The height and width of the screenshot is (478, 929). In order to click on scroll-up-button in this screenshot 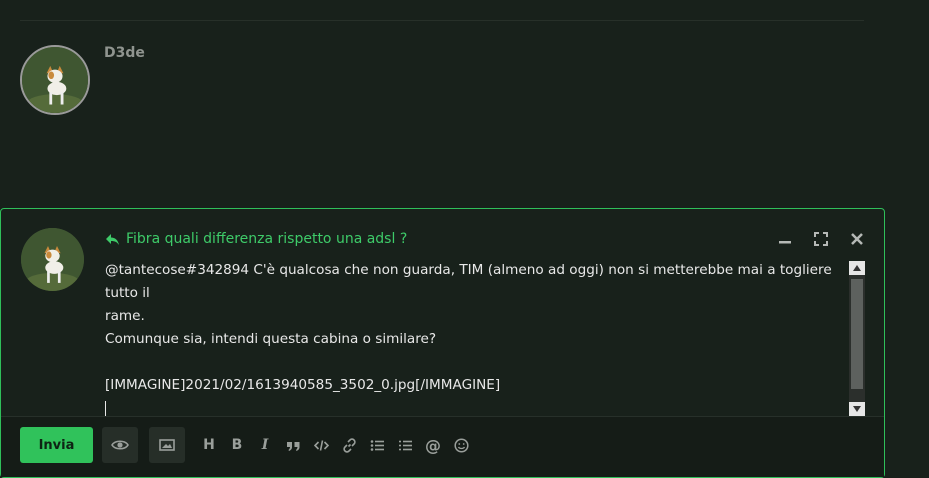, I will do `click(857, 268)`.